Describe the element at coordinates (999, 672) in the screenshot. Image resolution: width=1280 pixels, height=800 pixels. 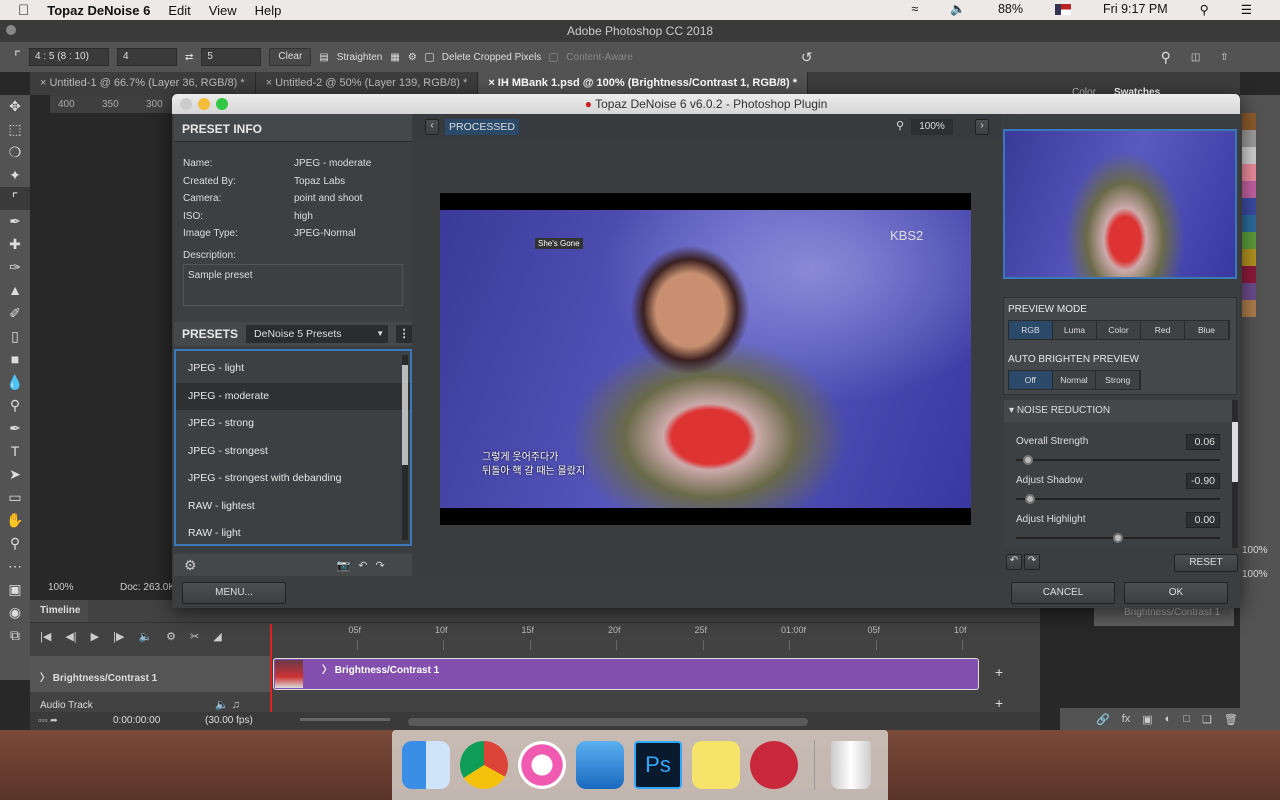
I see `add-media-button: +` at that location.